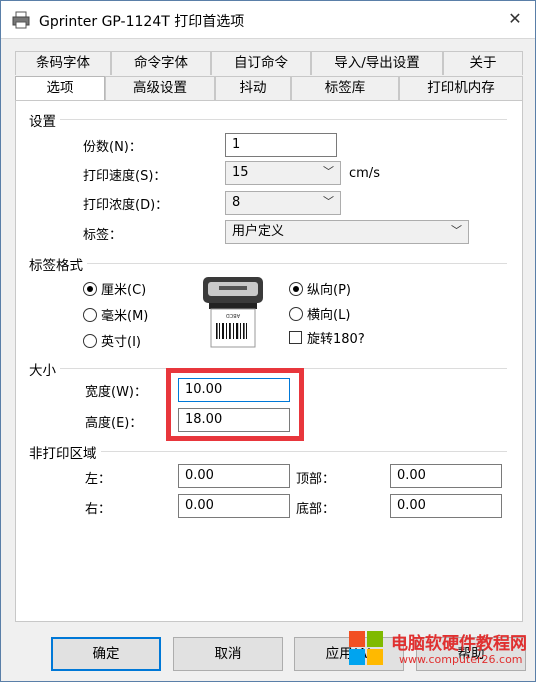 This screenshot has width=536, height=682. What do you see at coordinates (268, 263) in the screenshot?
I see `label-format-group-divider` at bounding box center [268, 263].